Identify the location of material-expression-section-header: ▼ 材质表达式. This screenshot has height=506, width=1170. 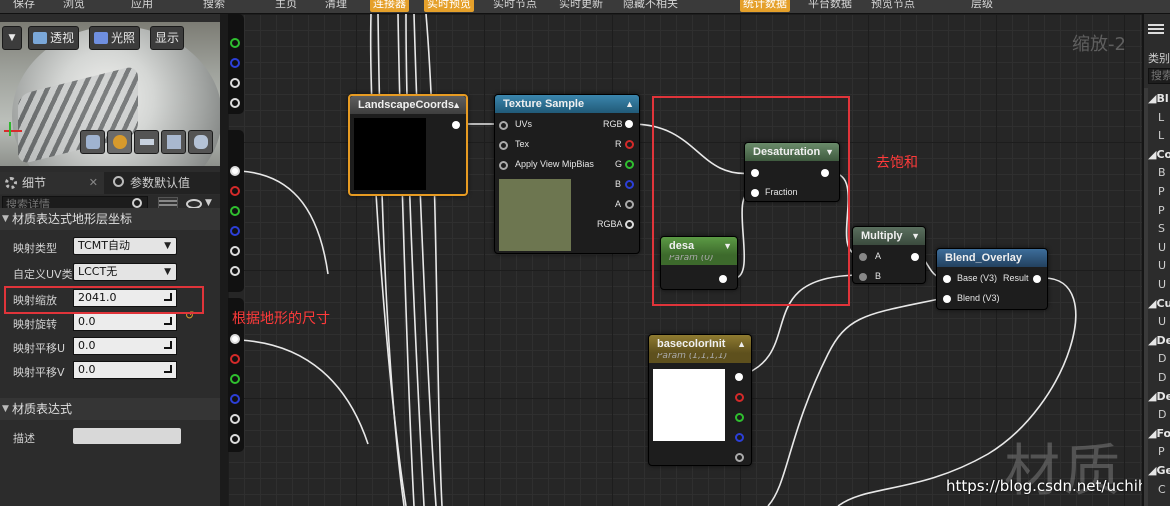
(110, 409).